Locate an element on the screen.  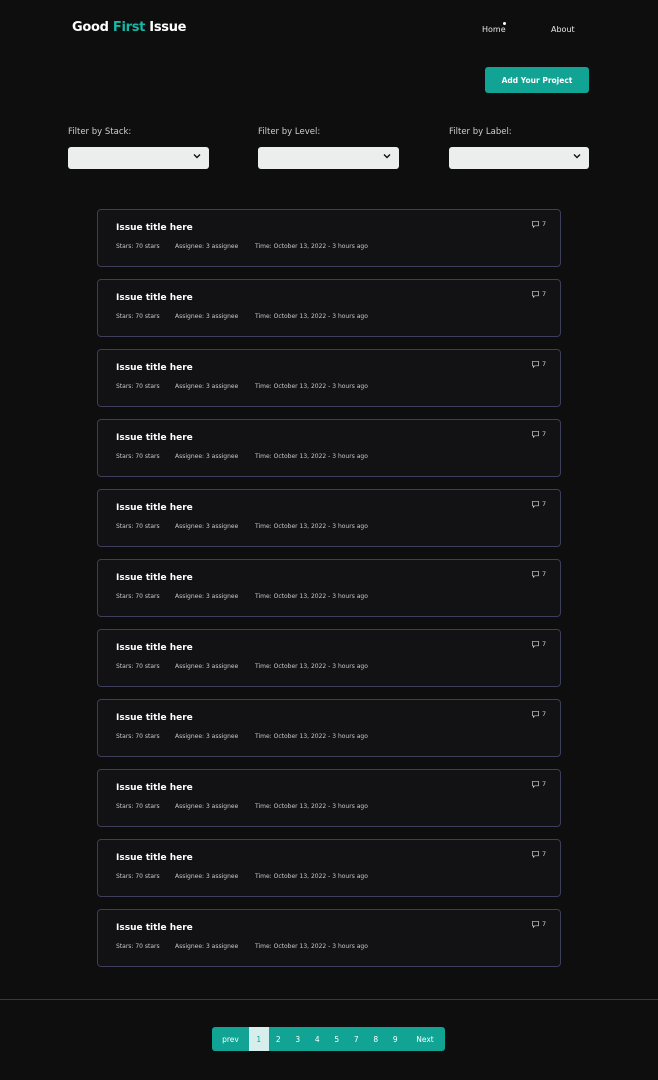
pagination-page-9: 9 is located at coordinates (396, 1039).